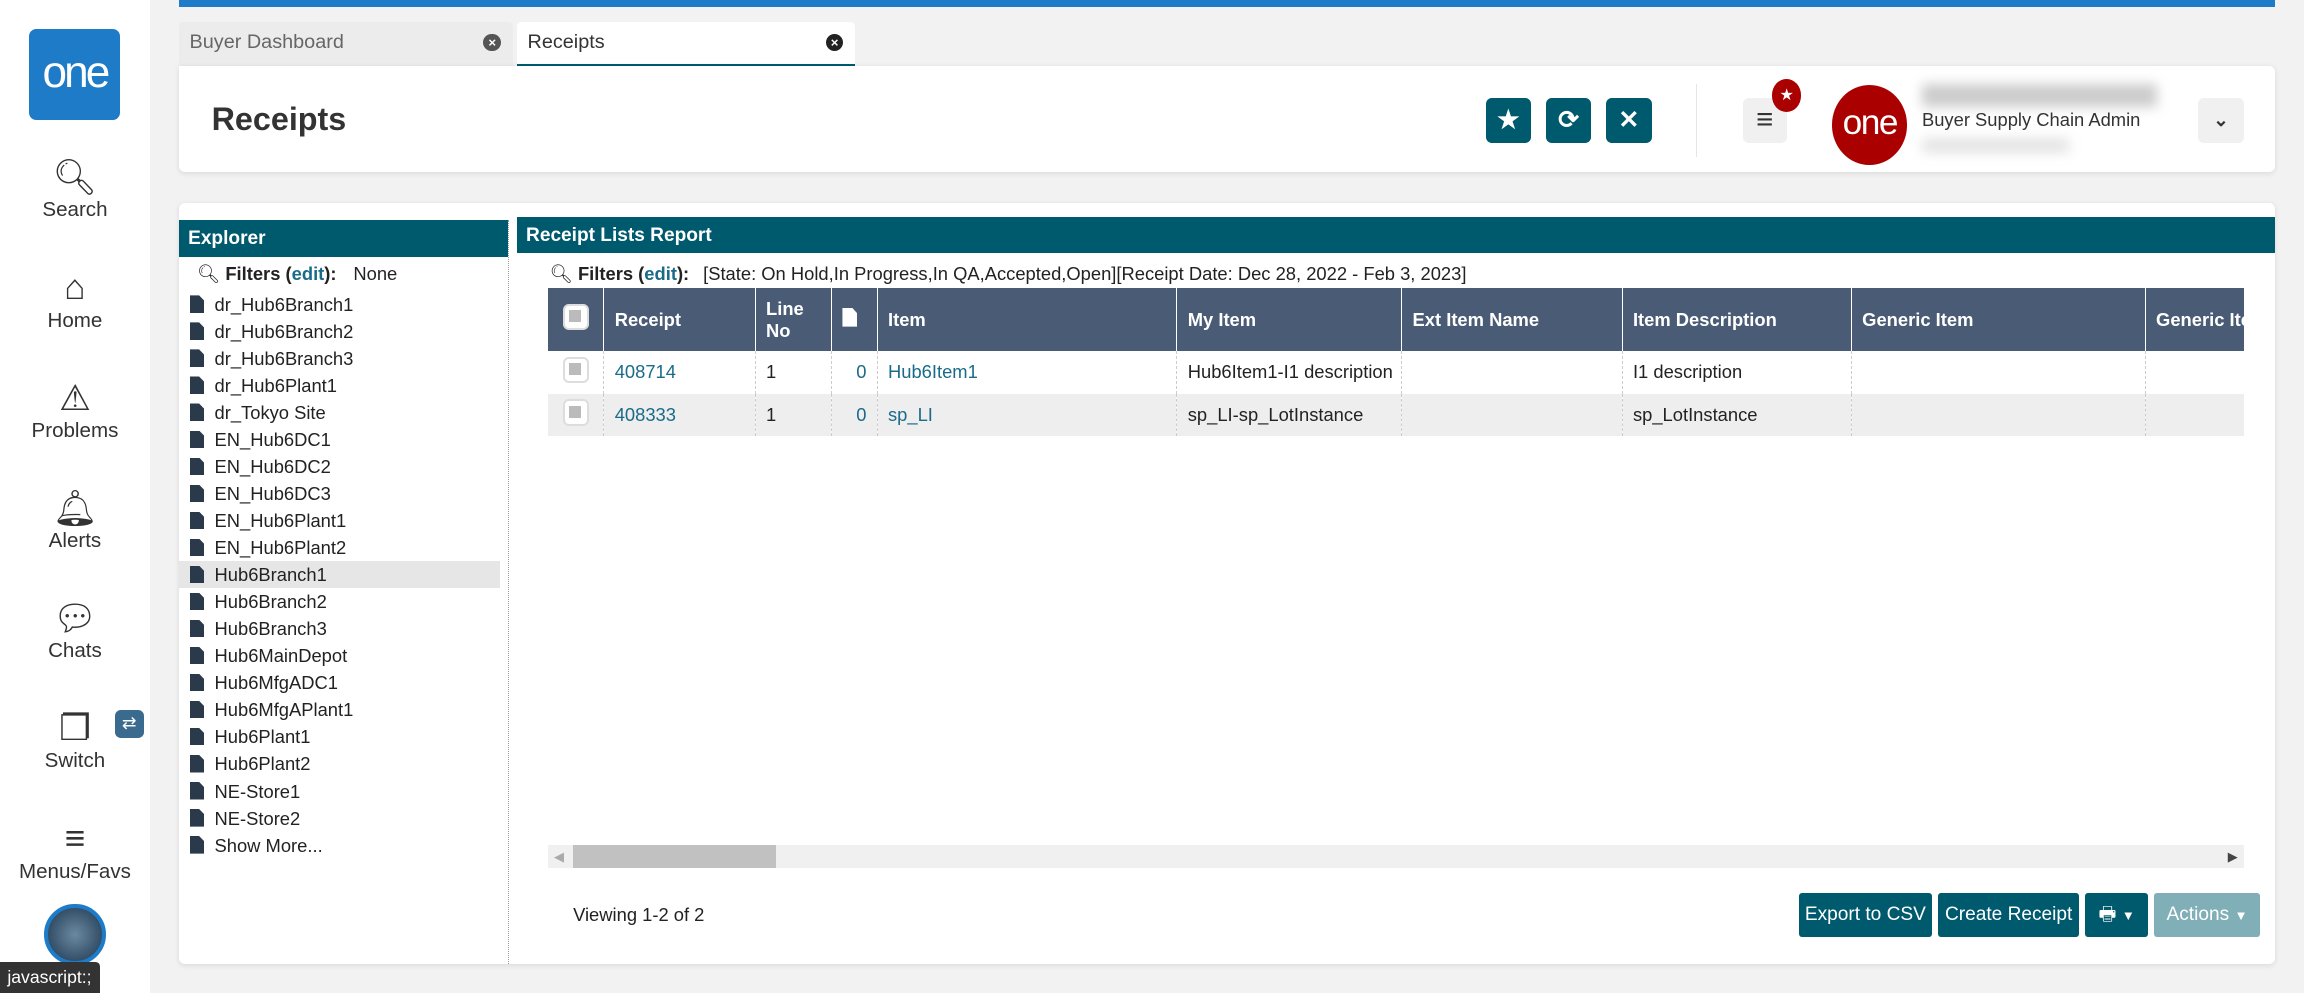 This screenshot has height=993, width=2304. Describe the element at coordinates (339, 736) in the screenshot. I see `tree-item: Hub6Plant1` at that location.